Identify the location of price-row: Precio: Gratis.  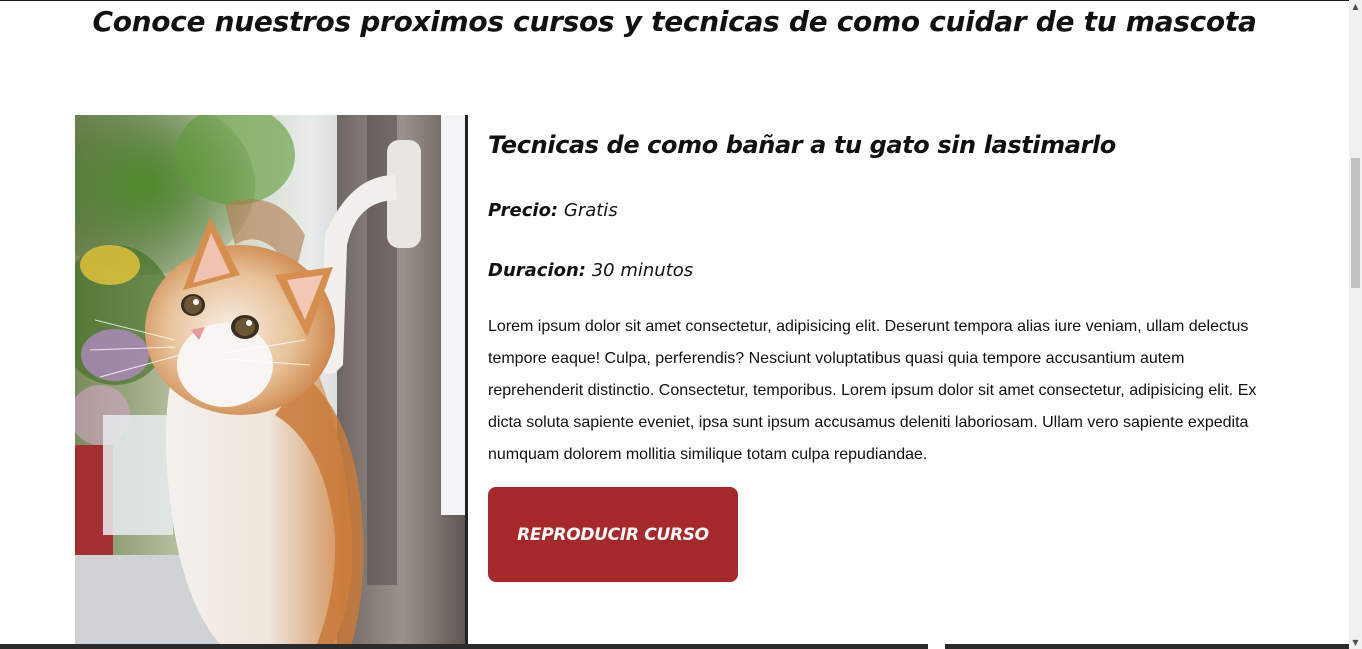
(553, 211).